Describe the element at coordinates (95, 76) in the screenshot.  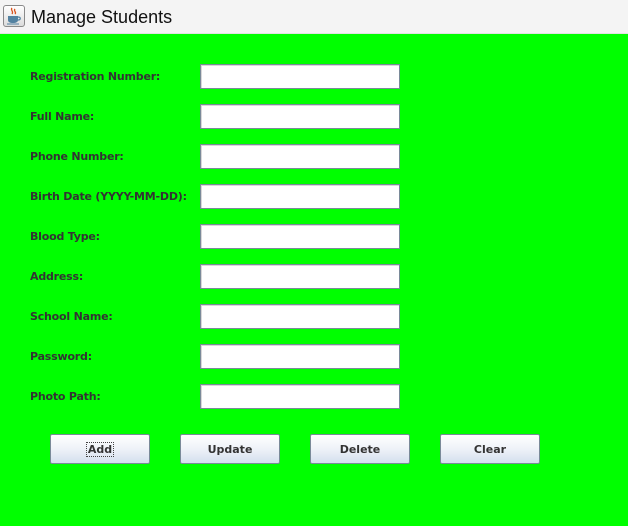
I see `registration-number-label: Registration Number:` at that location.